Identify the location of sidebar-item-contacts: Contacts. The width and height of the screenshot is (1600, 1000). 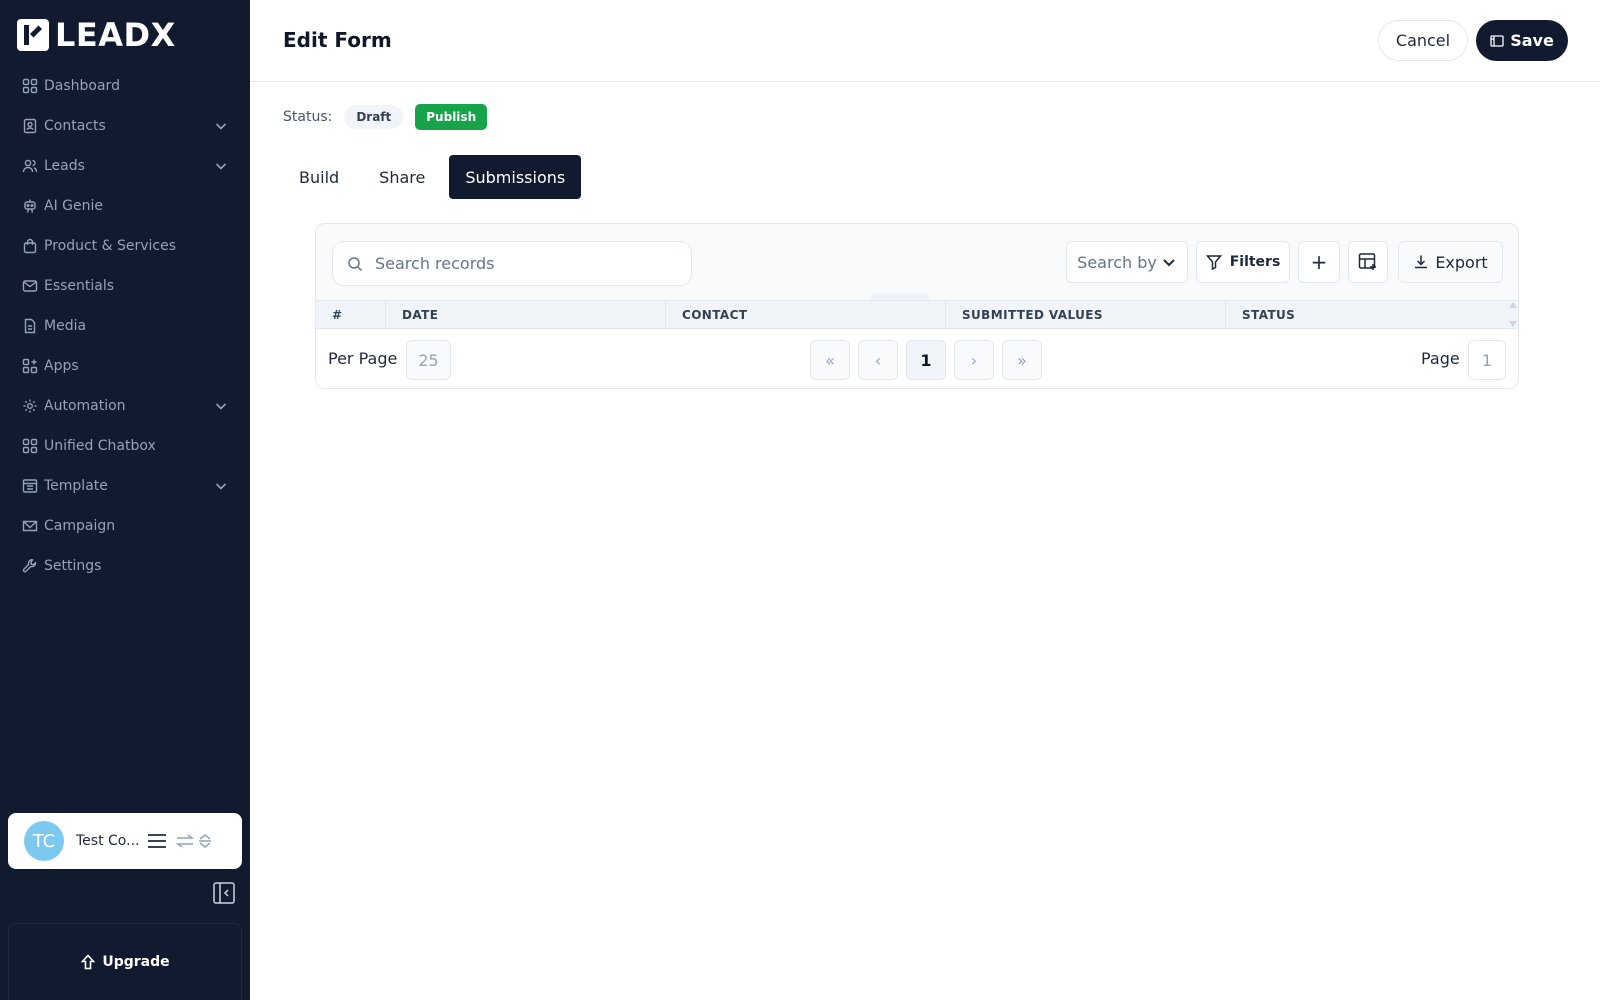
(125, 126).